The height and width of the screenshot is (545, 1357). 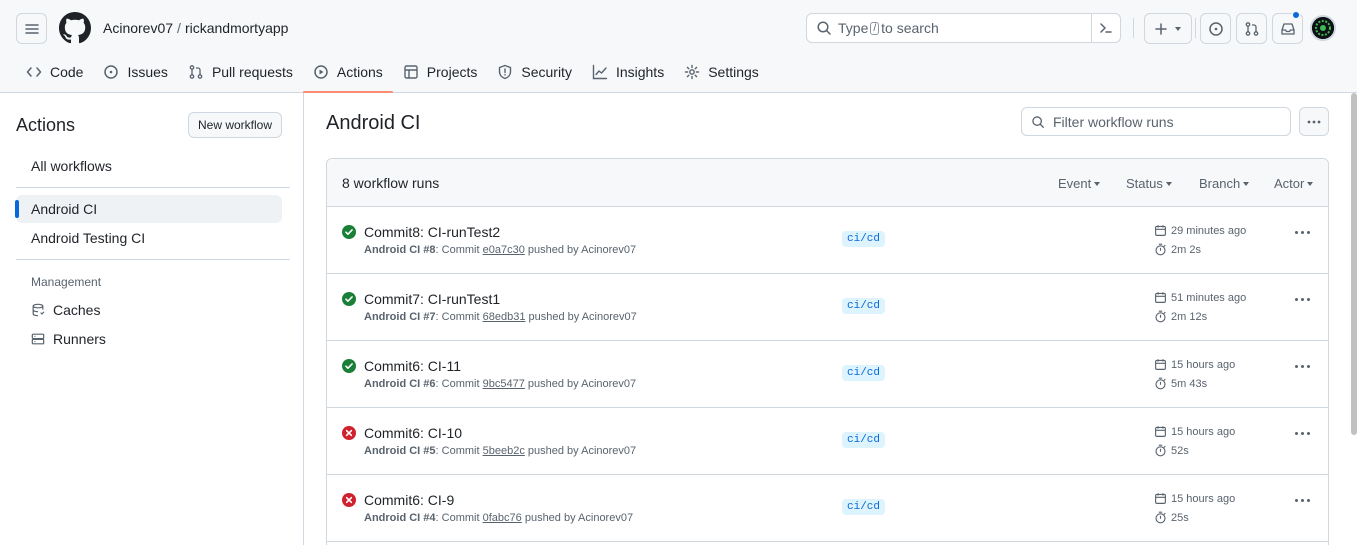 I want to click on page-scrollbar, so click(x=1354, y=264).